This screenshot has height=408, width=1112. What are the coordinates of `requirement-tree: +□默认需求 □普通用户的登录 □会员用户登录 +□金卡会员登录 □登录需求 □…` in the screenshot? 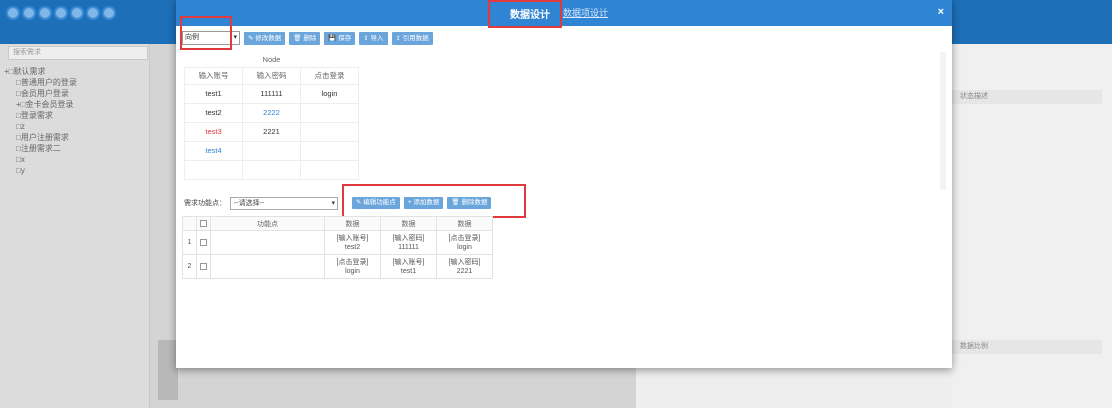 It's located at (40, 121).